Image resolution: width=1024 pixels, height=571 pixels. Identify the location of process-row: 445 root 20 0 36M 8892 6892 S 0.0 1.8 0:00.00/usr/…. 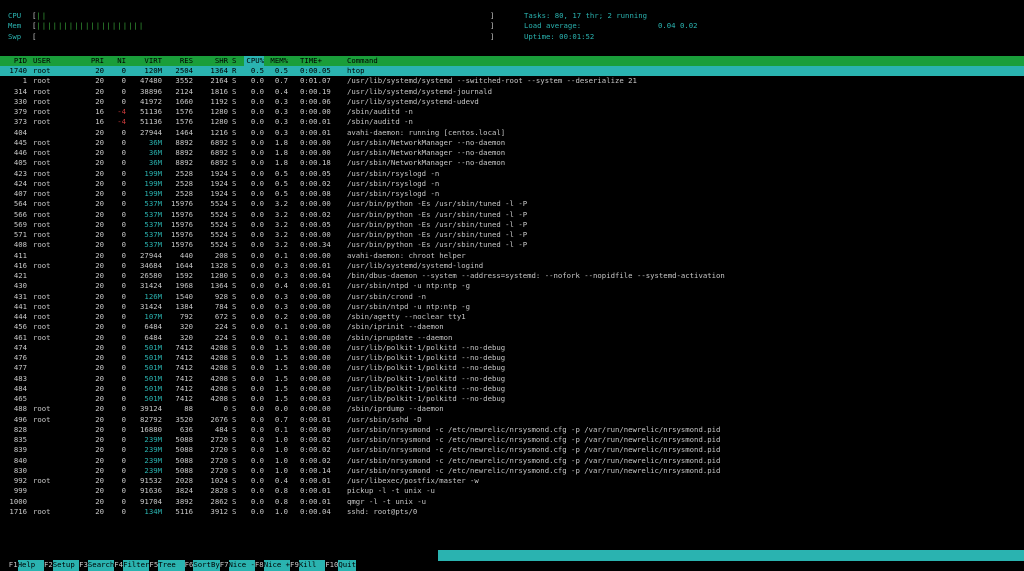
(512, 143).